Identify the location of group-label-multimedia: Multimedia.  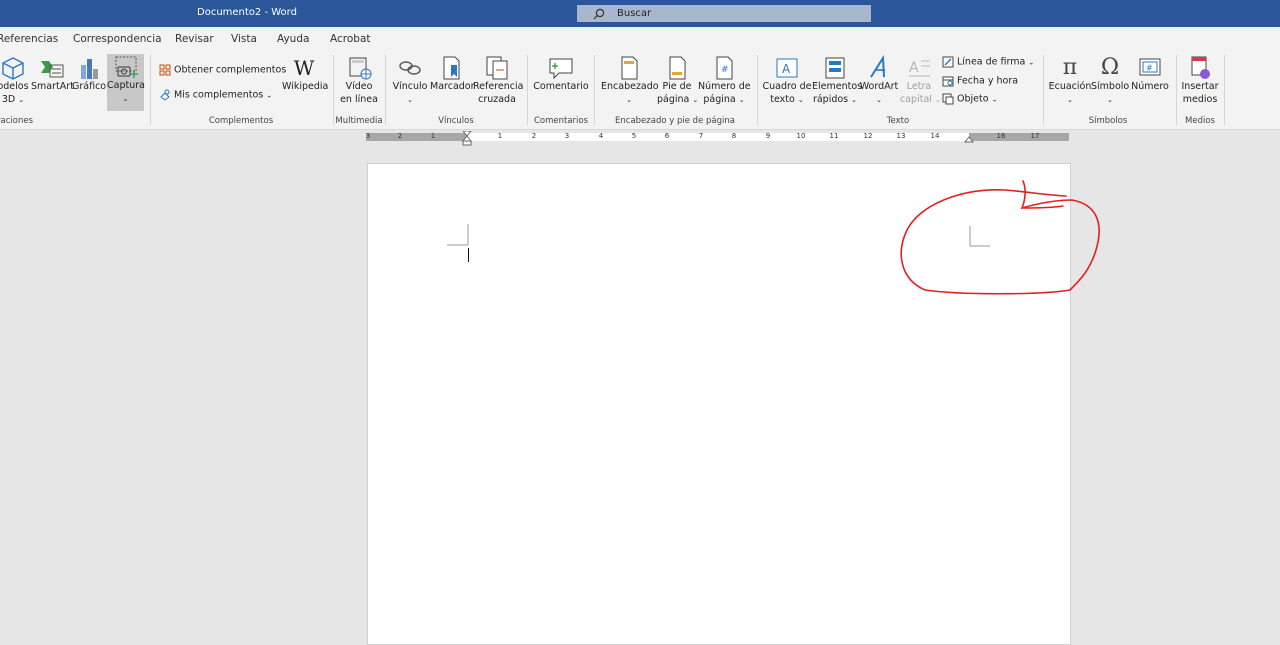
(359, 121).